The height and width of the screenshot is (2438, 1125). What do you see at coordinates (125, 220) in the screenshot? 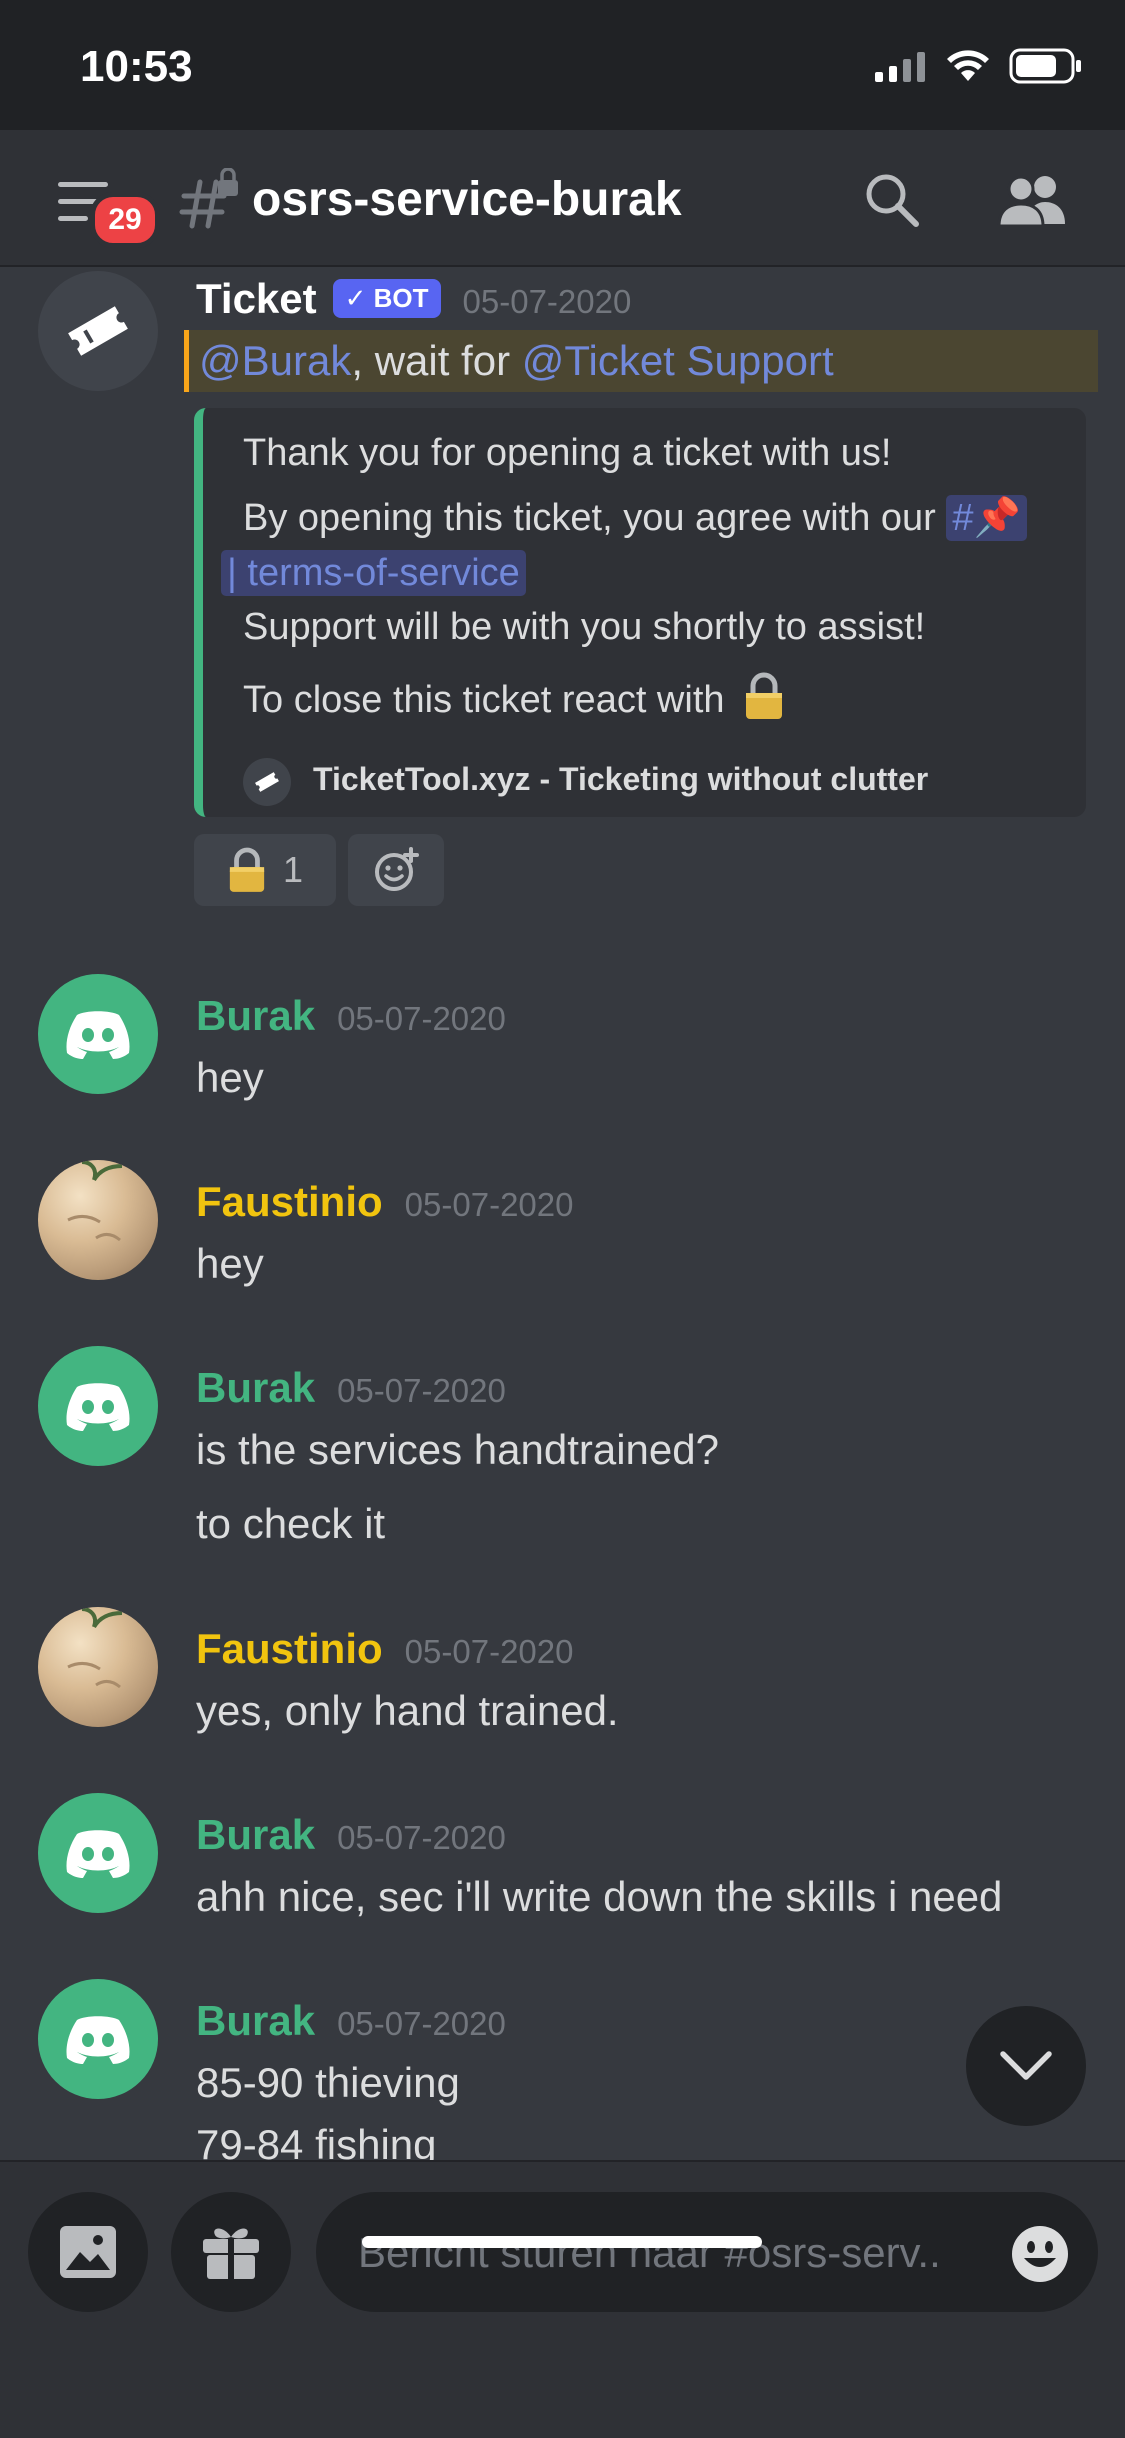
I see `unread-badge: 29` at bounding box center [125, 220].